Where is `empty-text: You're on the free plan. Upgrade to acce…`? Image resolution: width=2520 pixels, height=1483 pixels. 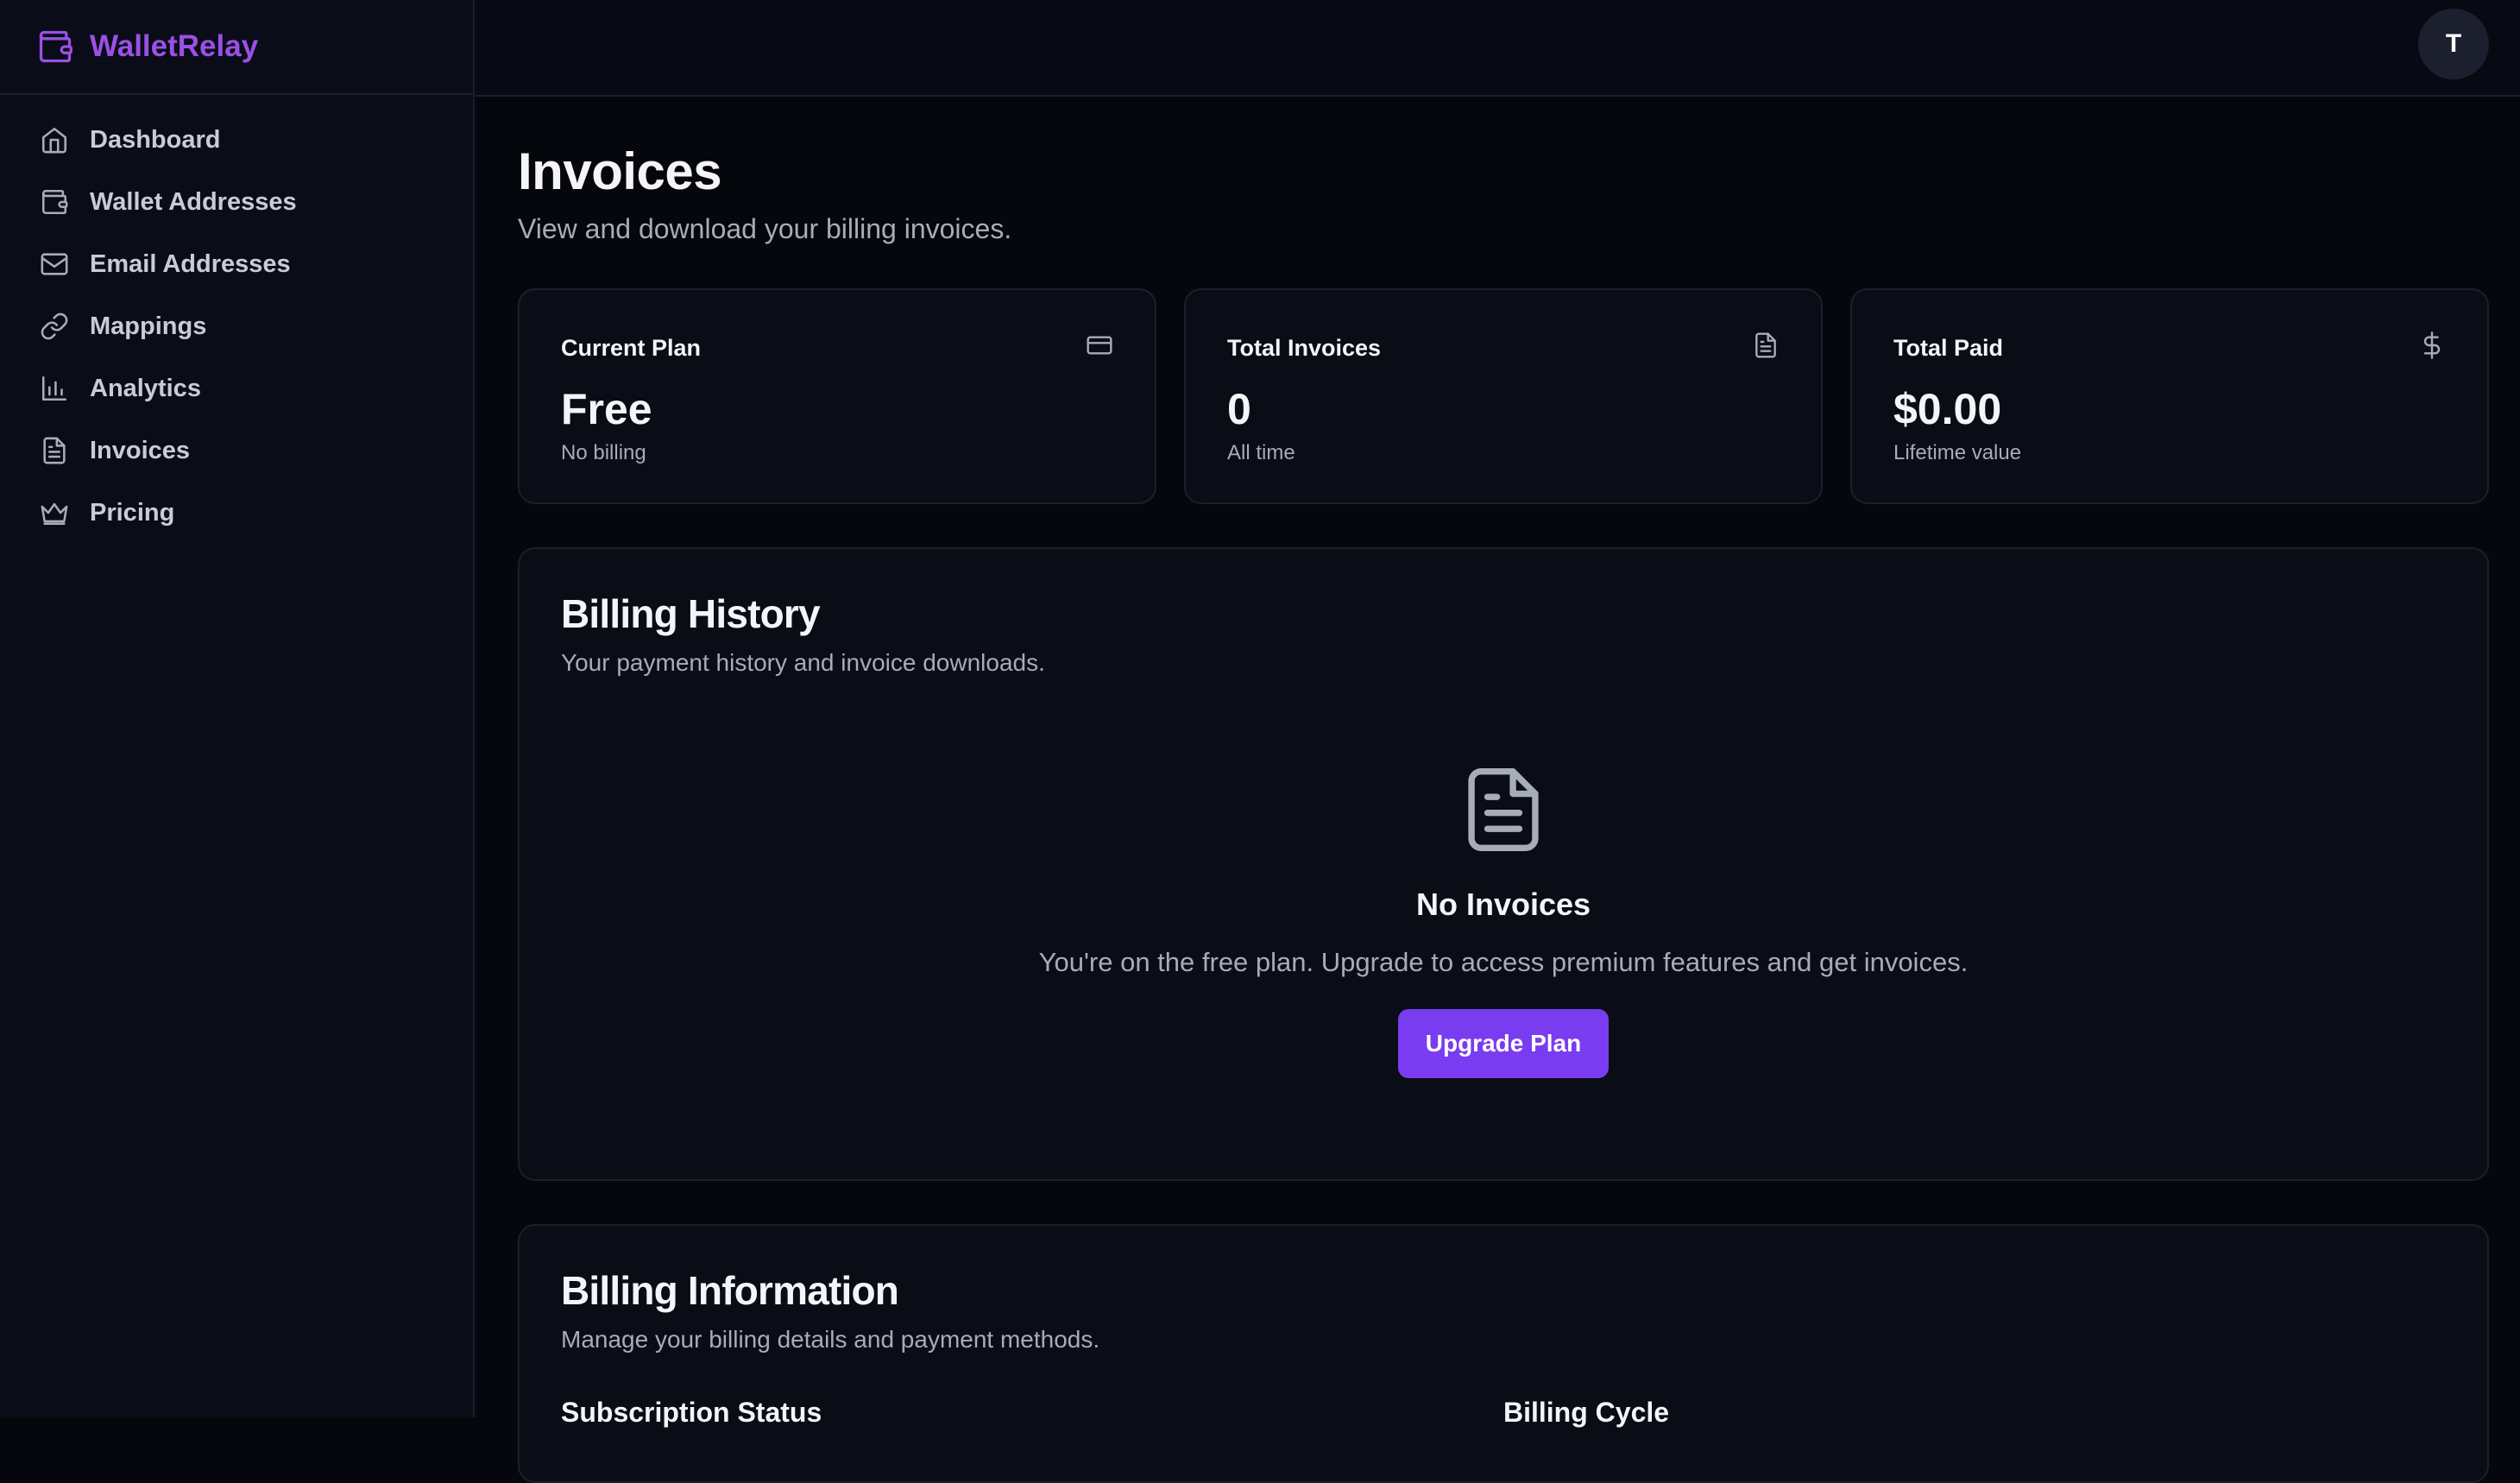 empty-text: You're on the free plan. Upgrade to acce… is located at coordinates (1503, 962).